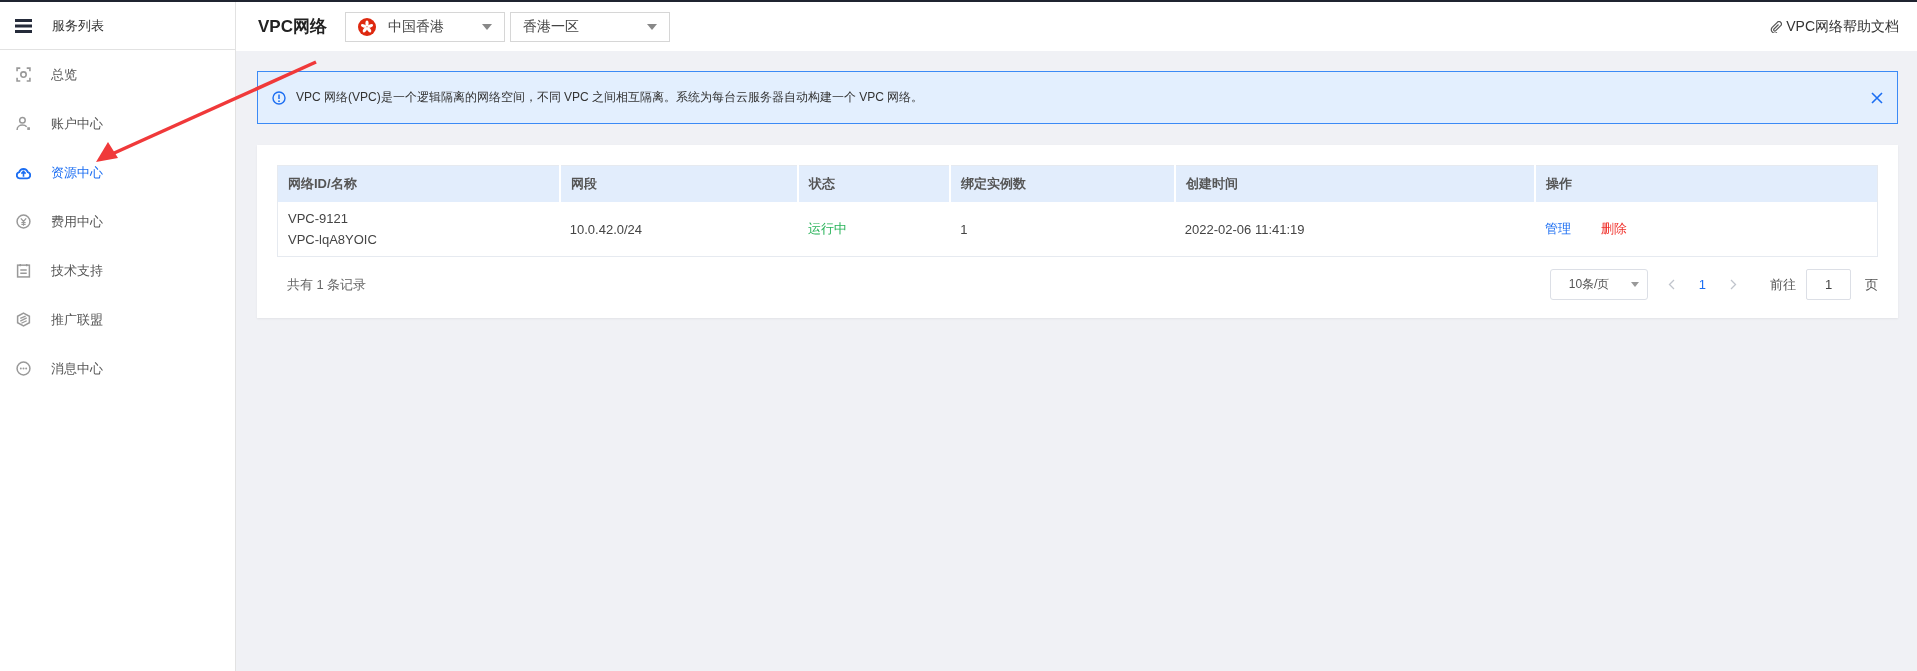  Describe the element at coordinates (366, 26) in the screenshot. I see `flag-icon` at that location.